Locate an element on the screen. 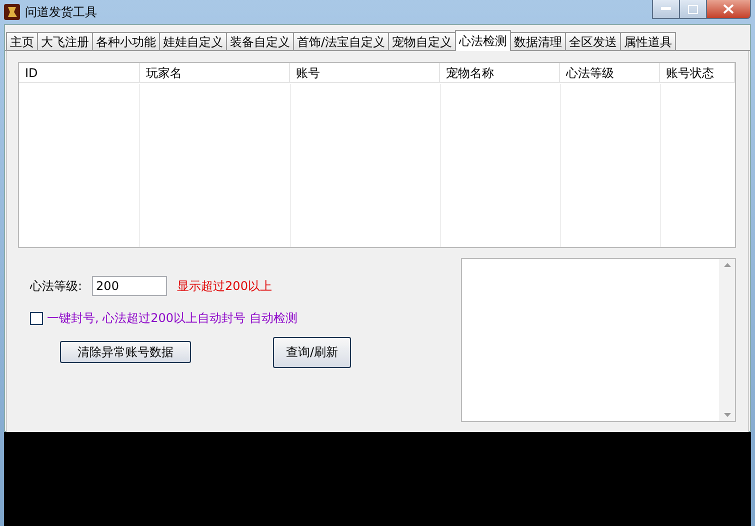 The image size is (755, 526). column-header: 账号 is located at coordinates (365, 73).